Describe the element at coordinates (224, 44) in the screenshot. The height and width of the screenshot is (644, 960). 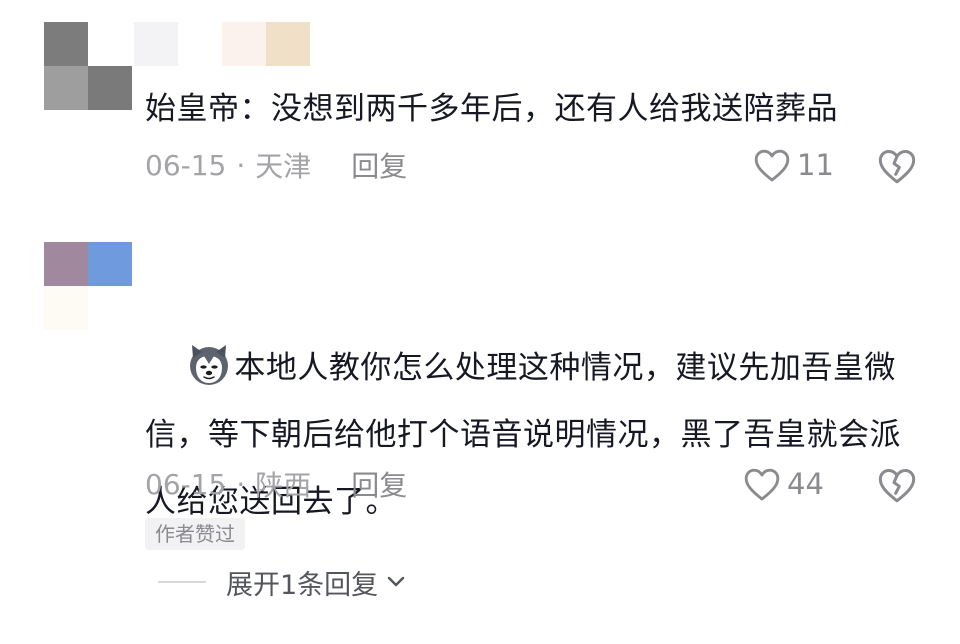
I see `username-blurred` at that location.